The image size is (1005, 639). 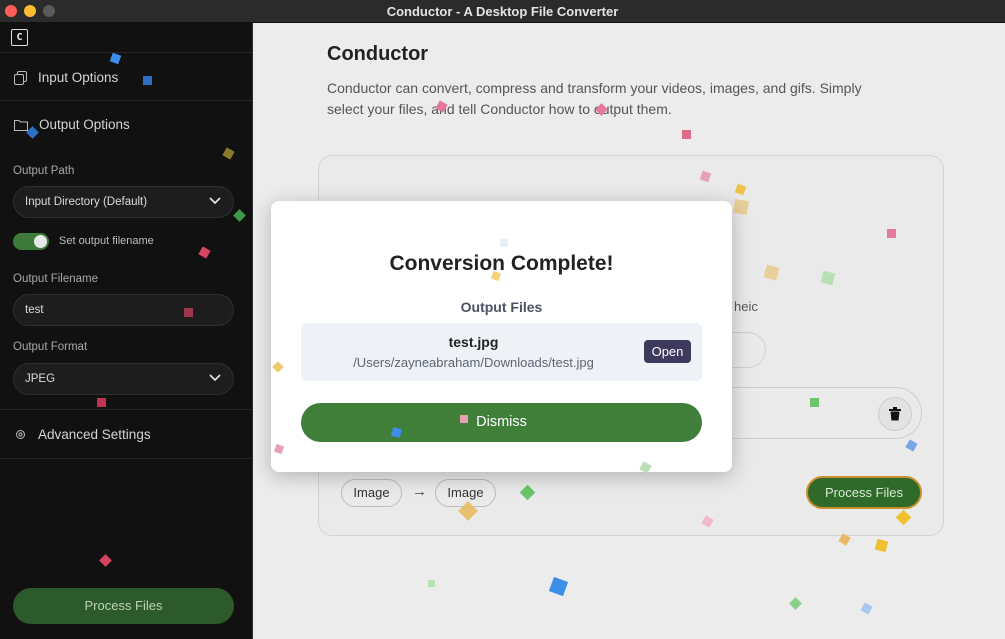 I want to click on output-filename-input: test, so click(x=123, y=310).